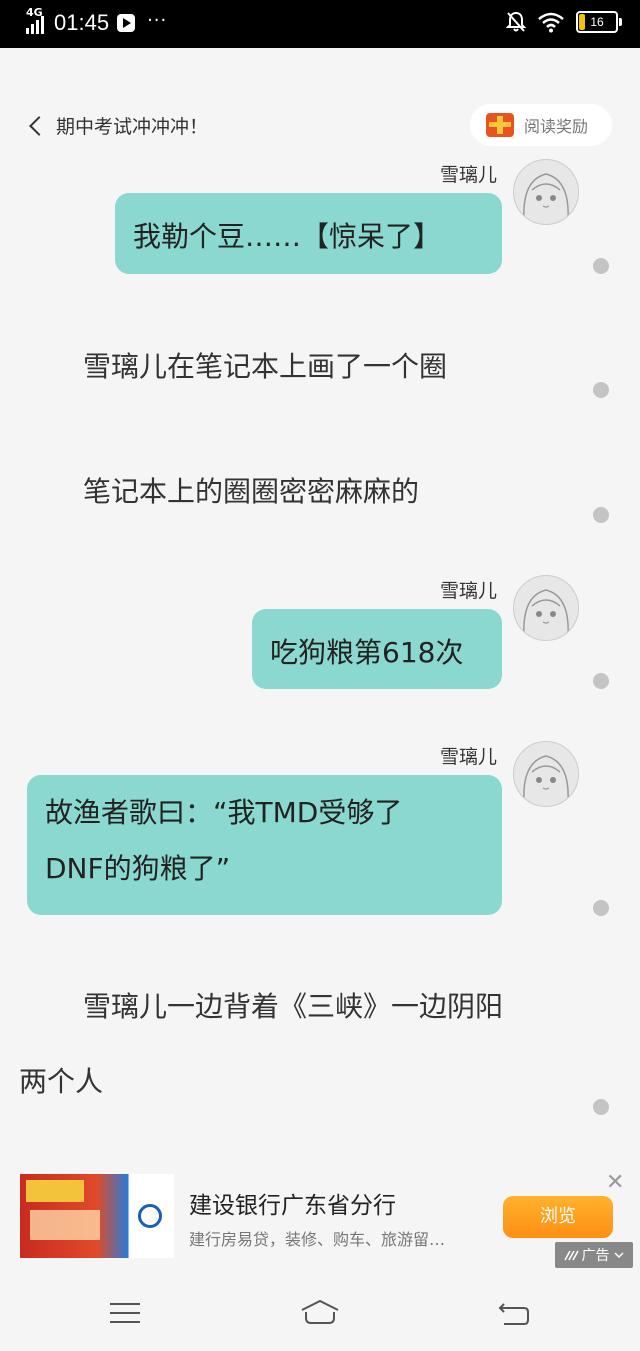 This screenshot has height=1351, width=640. Describe the element at coordinates (571, 1255) in the screenshot. I see `ad-logo-icon` at that location.